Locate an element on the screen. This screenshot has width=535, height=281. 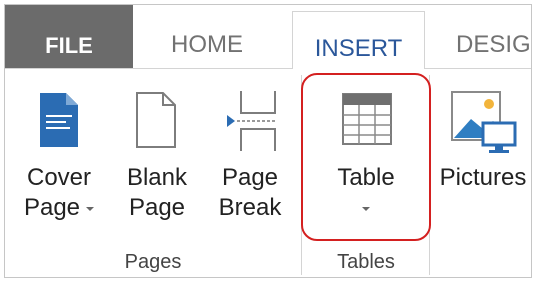
table-label: Table is located at coordinates (366, 177).